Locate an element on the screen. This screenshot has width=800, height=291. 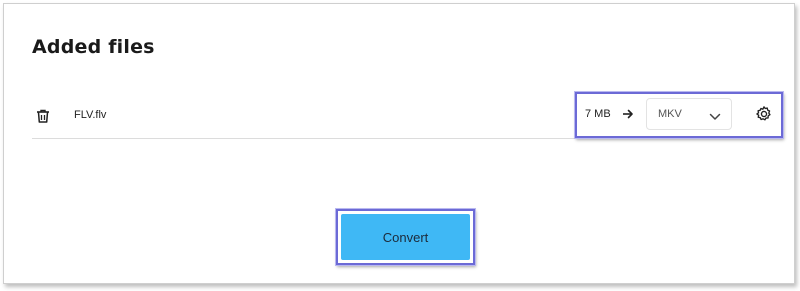
file-size: 7 MB is located at coordinates (598, 114).